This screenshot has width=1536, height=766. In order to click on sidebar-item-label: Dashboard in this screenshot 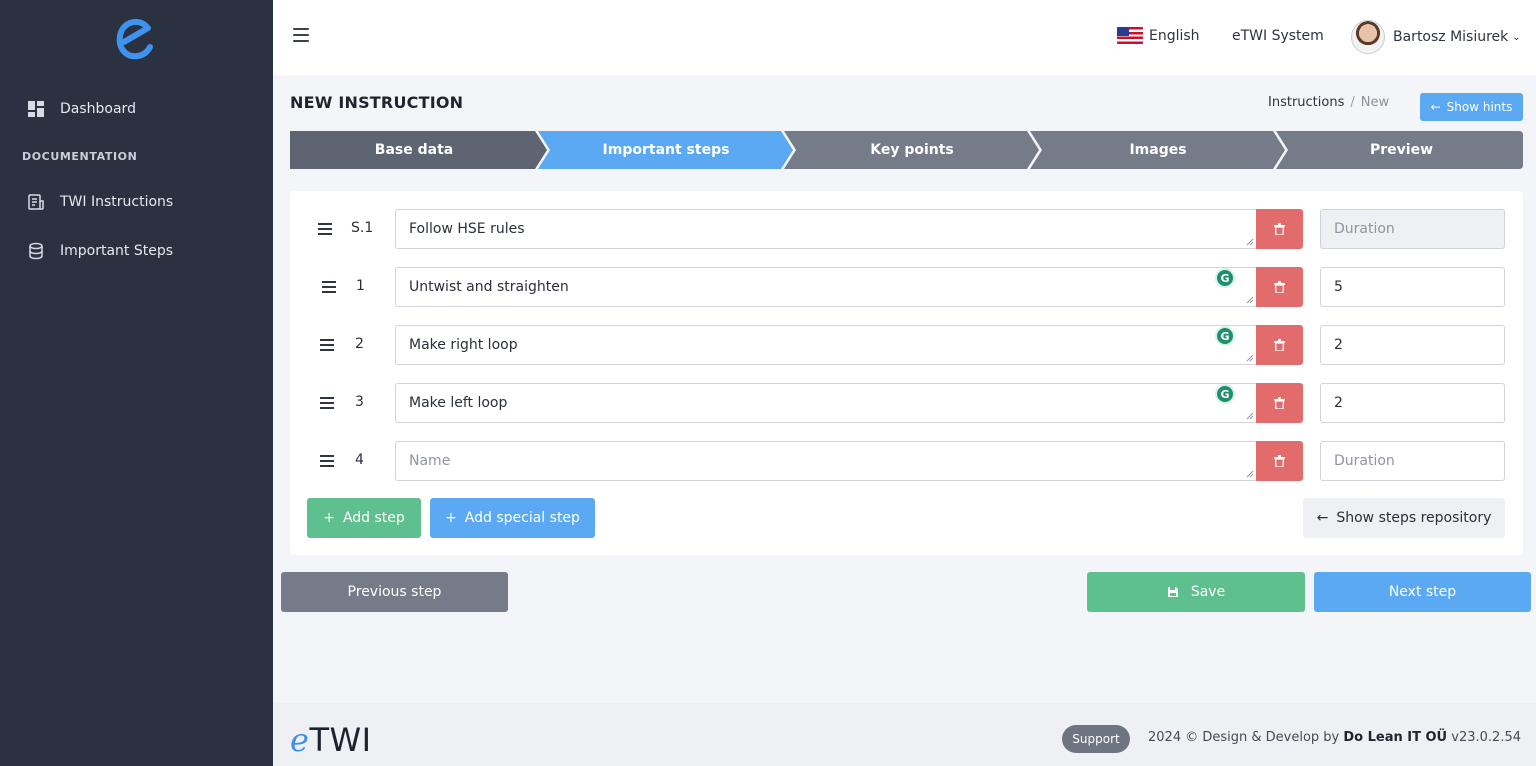, I will do `click(98, 109)`.